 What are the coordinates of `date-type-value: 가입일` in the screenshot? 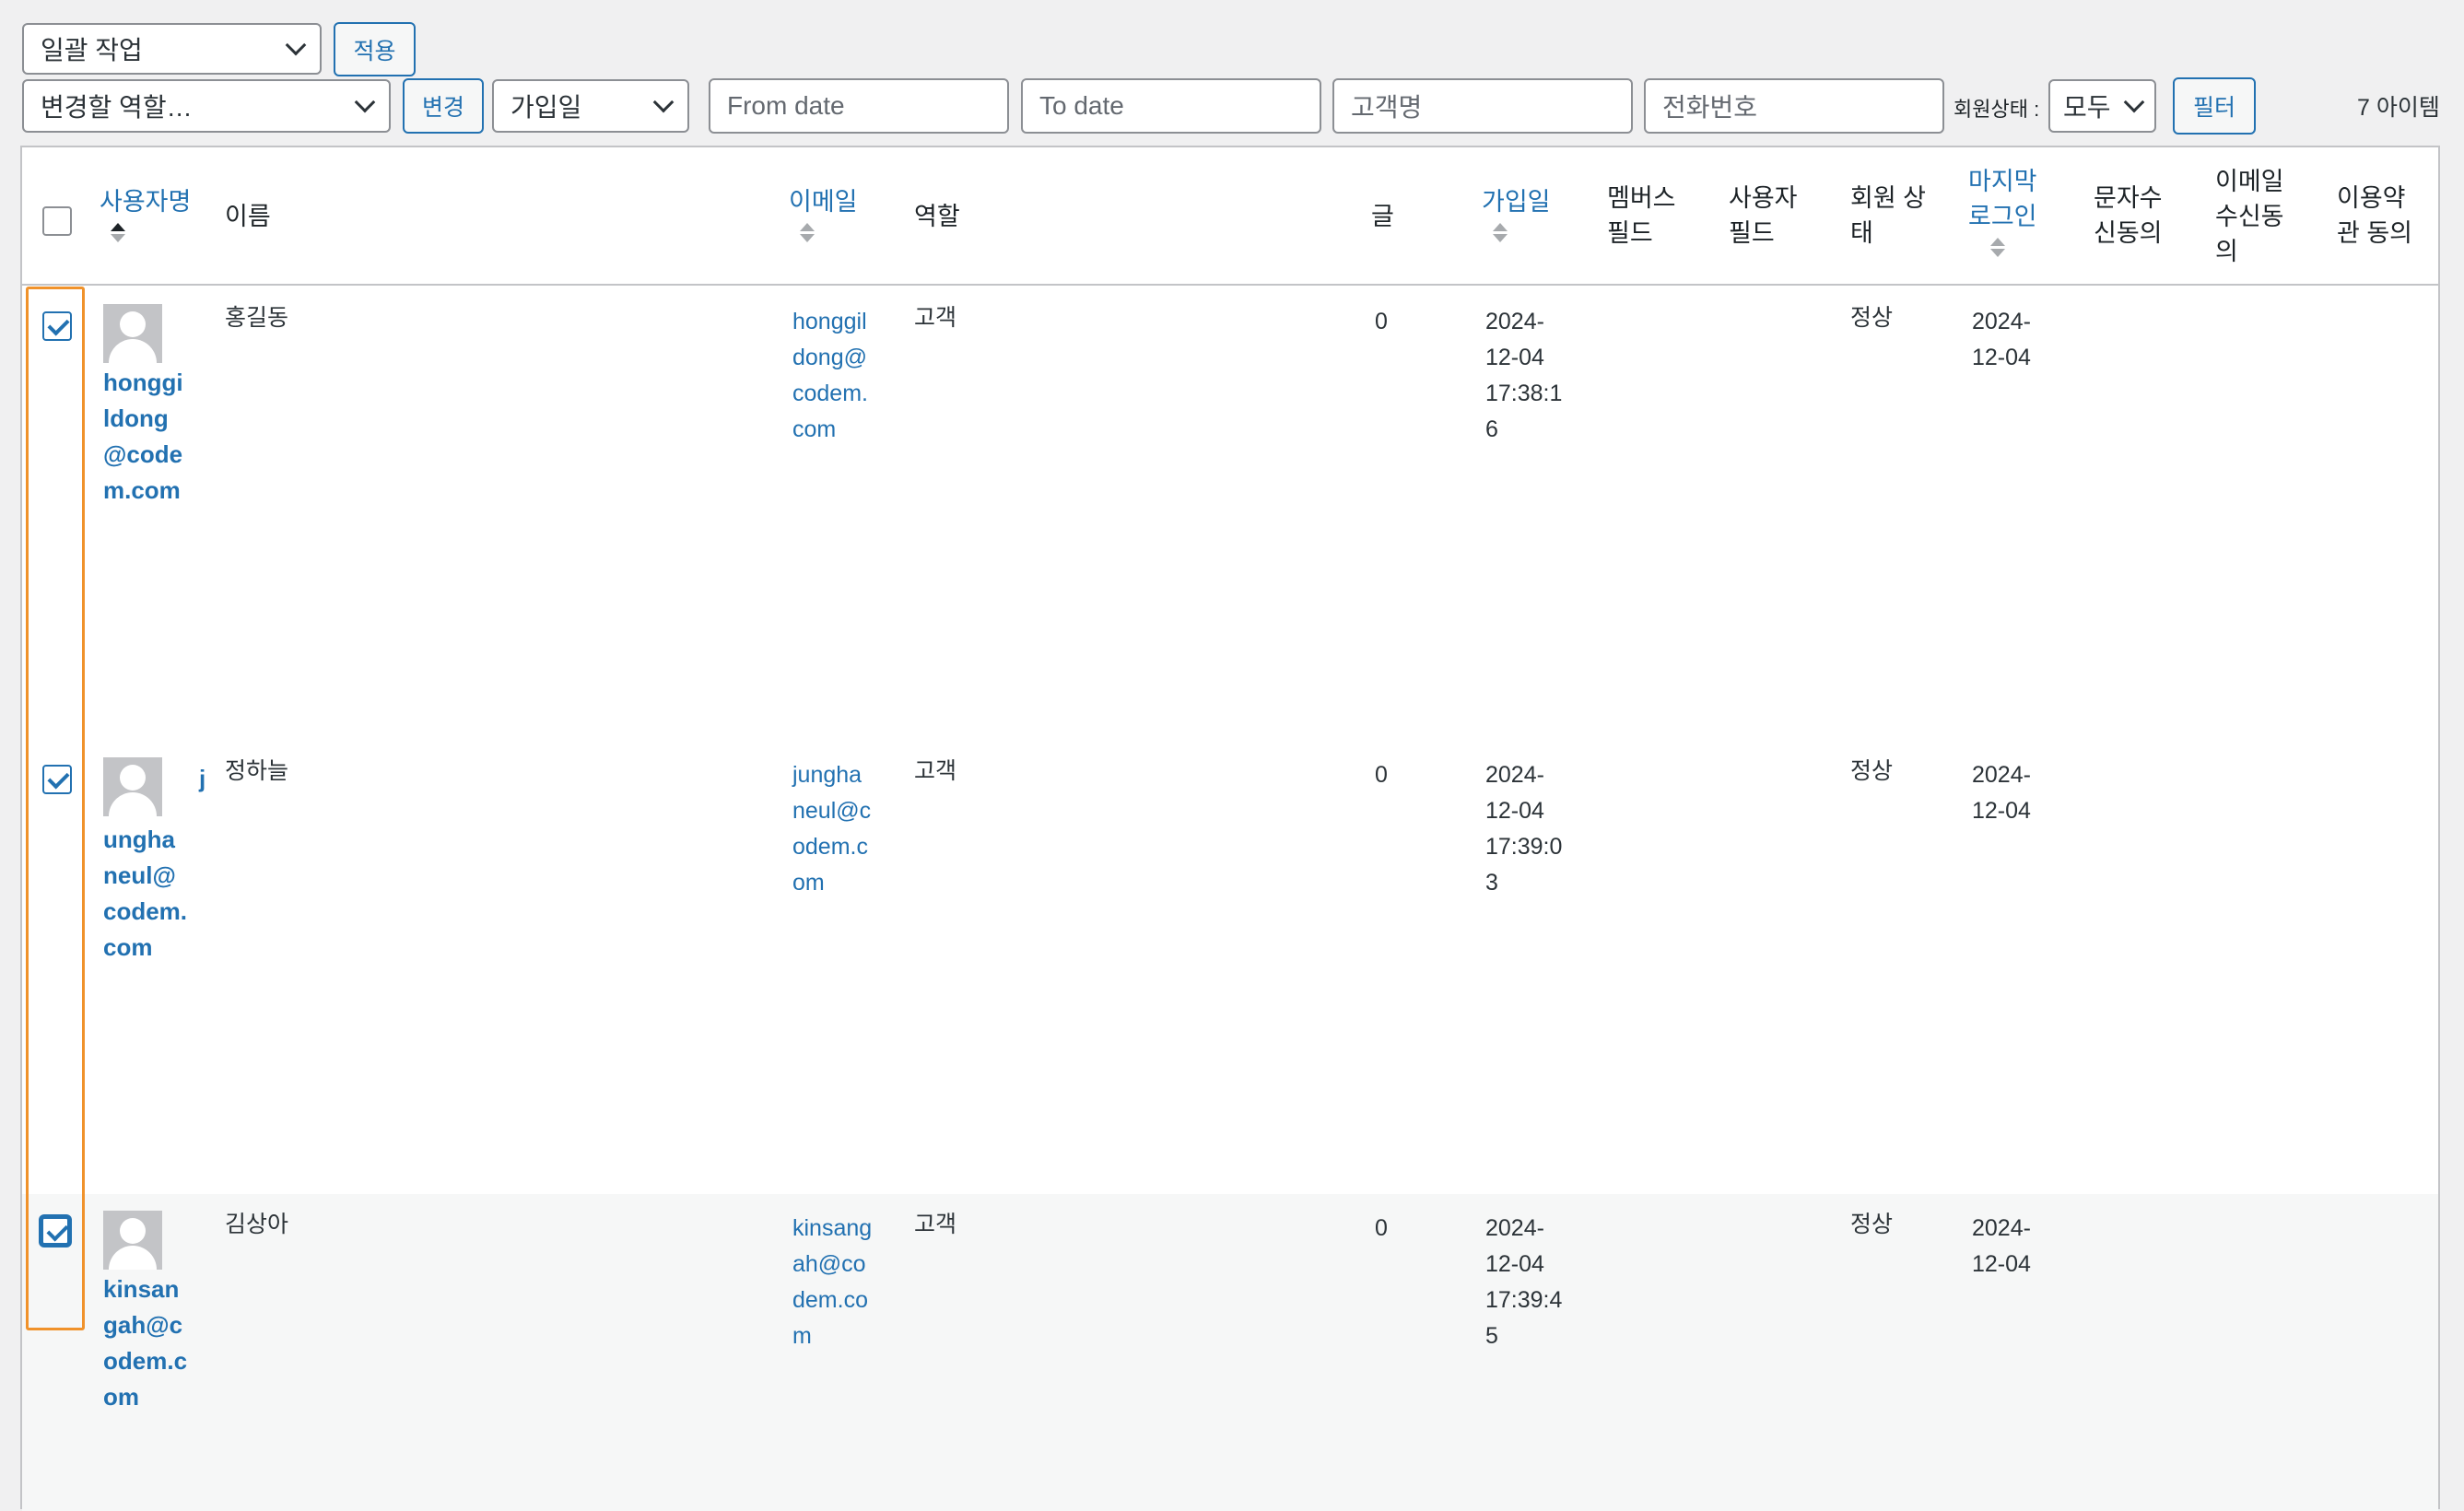 It's located at (546, 108).